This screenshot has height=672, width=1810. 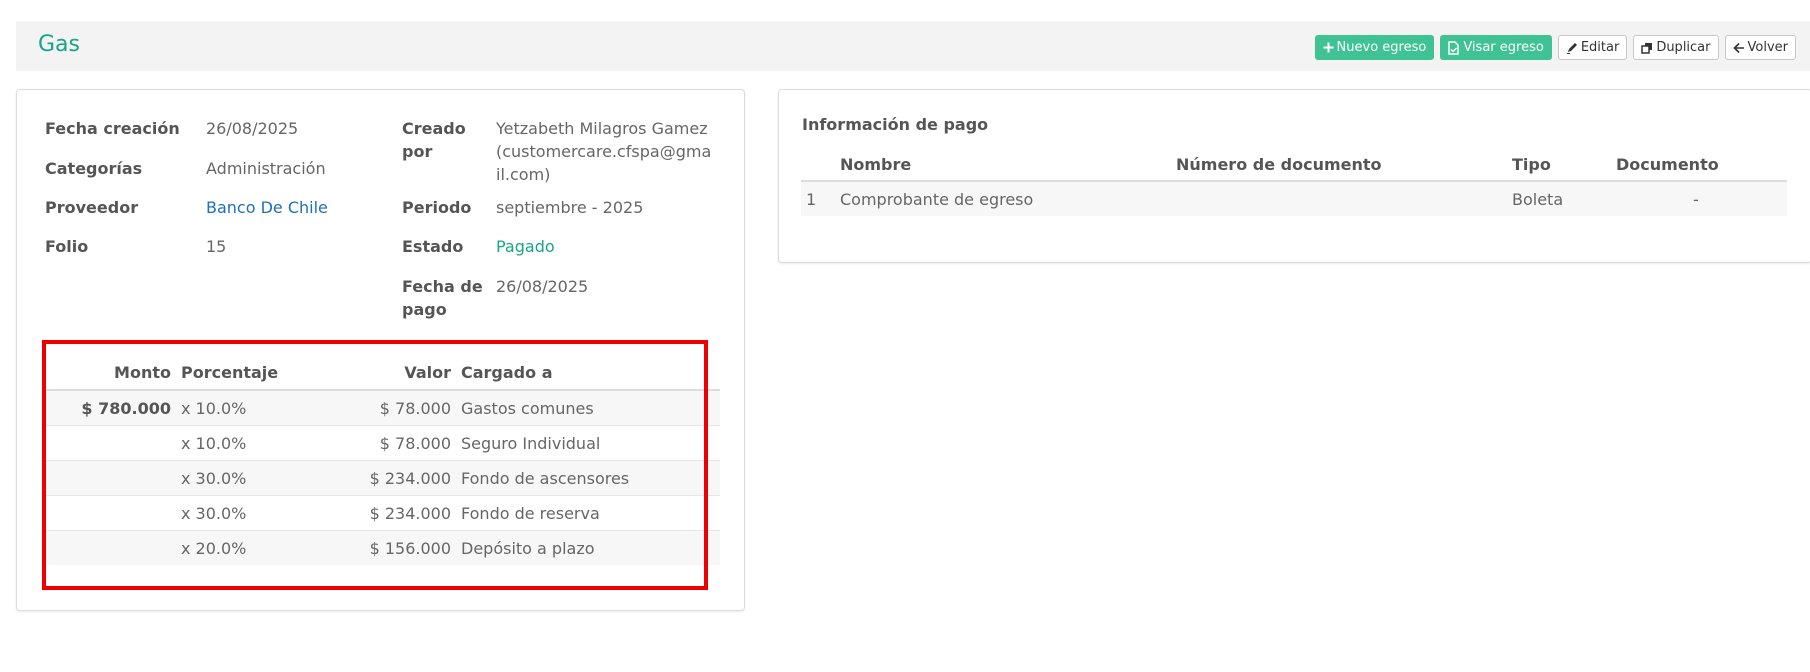 I want to click on duplicate-button: Duplicar, so click(x=1676, y=47).